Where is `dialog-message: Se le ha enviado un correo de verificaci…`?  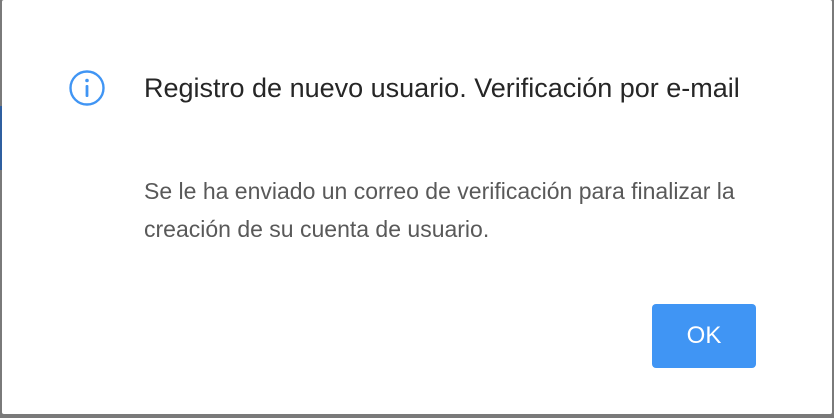
dialog-message: Se le ha enviado un correo de verificaci… is located at coordinates (439, 210).